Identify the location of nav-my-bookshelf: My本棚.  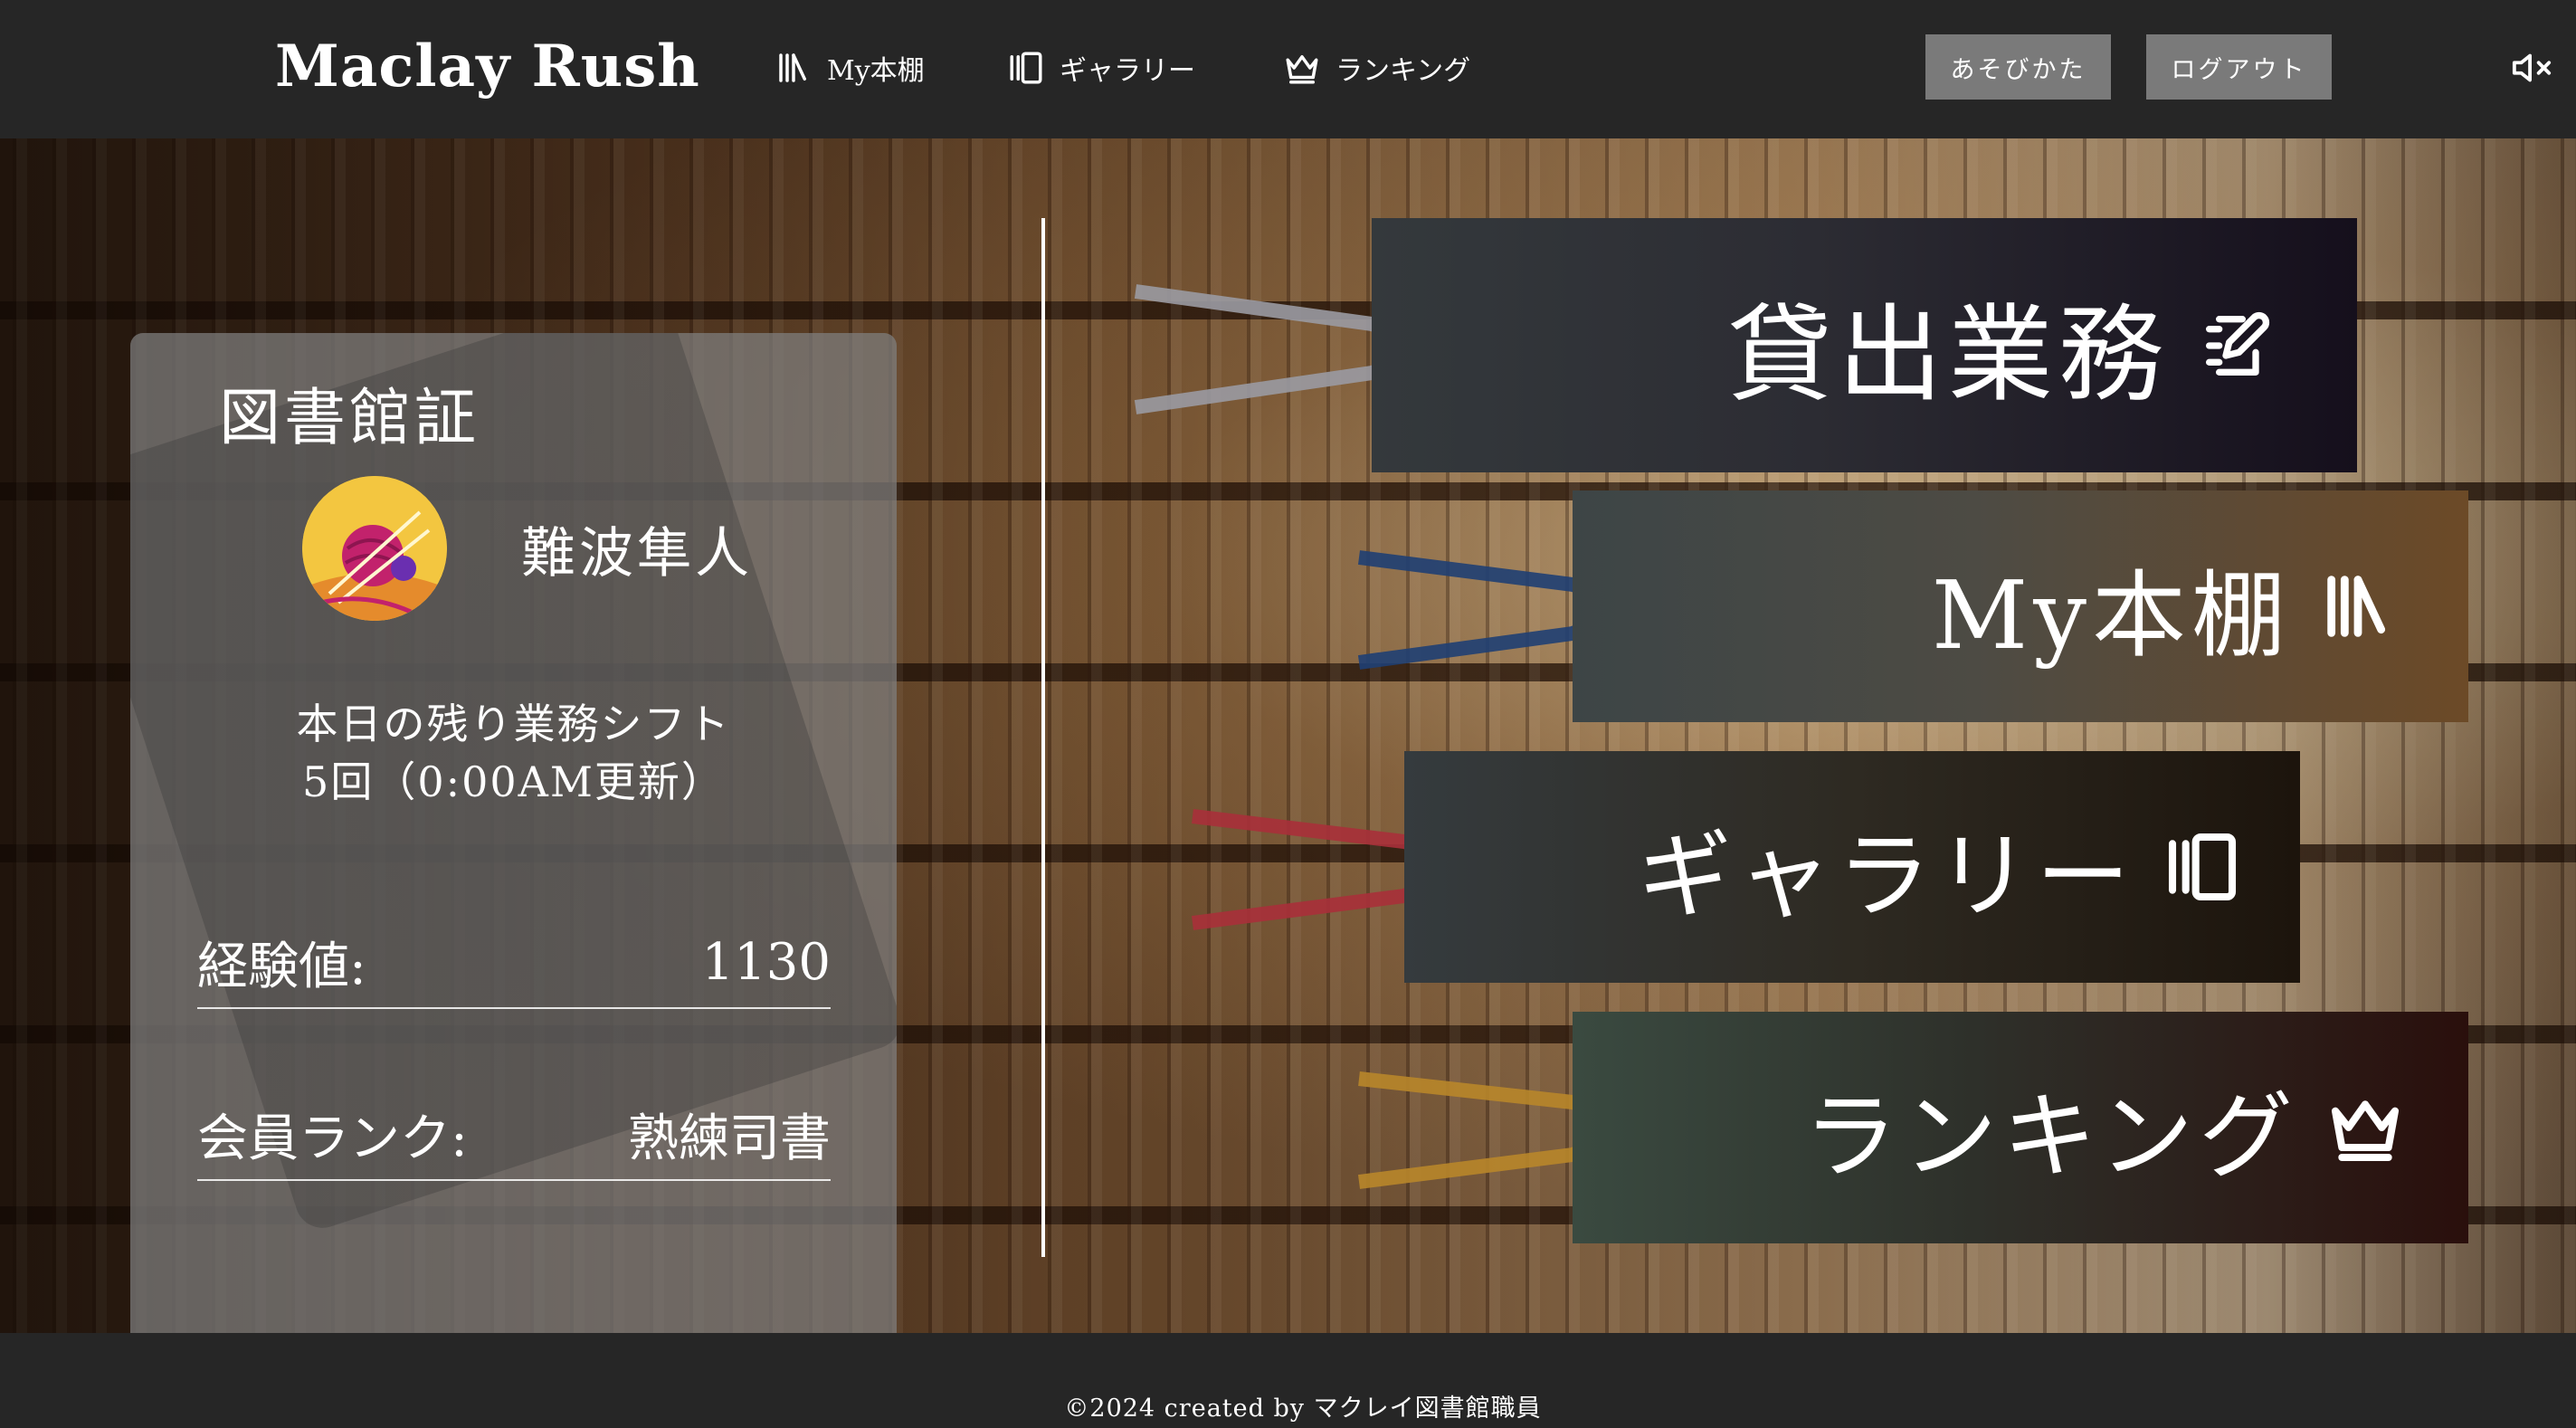
(850, 68).